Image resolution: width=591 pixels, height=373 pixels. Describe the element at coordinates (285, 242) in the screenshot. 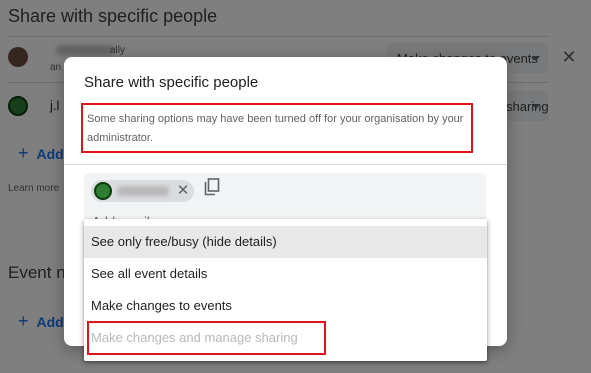

I see `menu-item-free-busy: See only free/busy (hide details)` at that location.